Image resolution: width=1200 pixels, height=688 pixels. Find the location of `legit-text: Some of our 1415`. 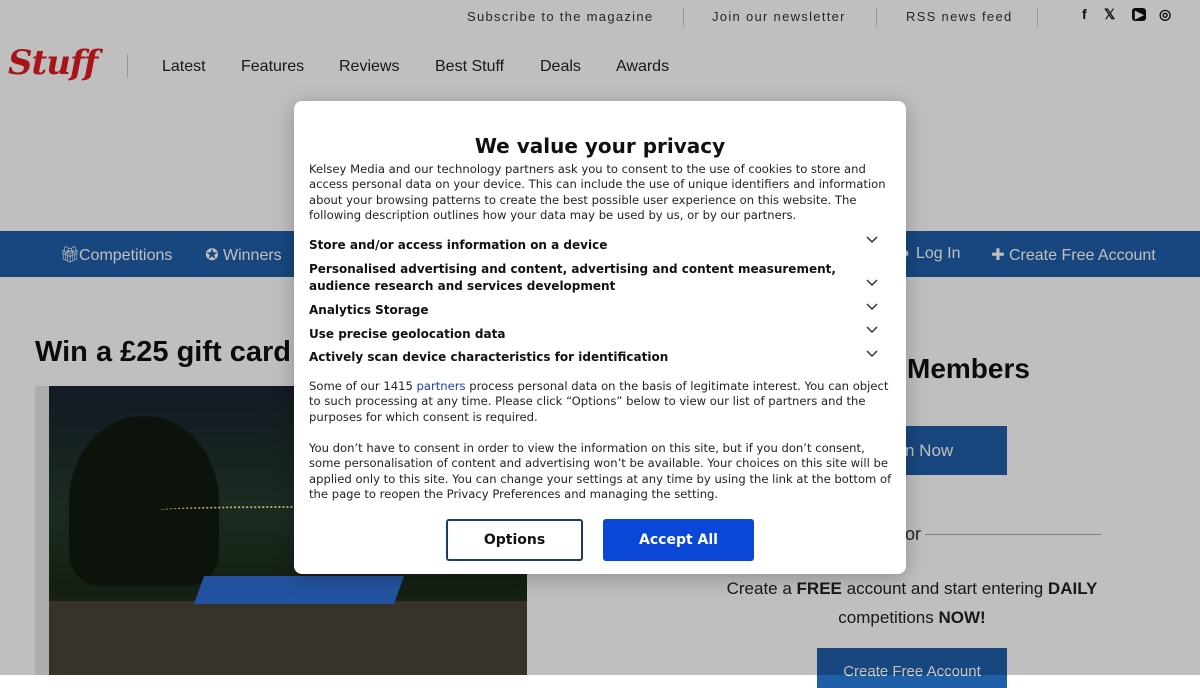

legit-text: Some of our 1415 is located at coordinates (363, 386).